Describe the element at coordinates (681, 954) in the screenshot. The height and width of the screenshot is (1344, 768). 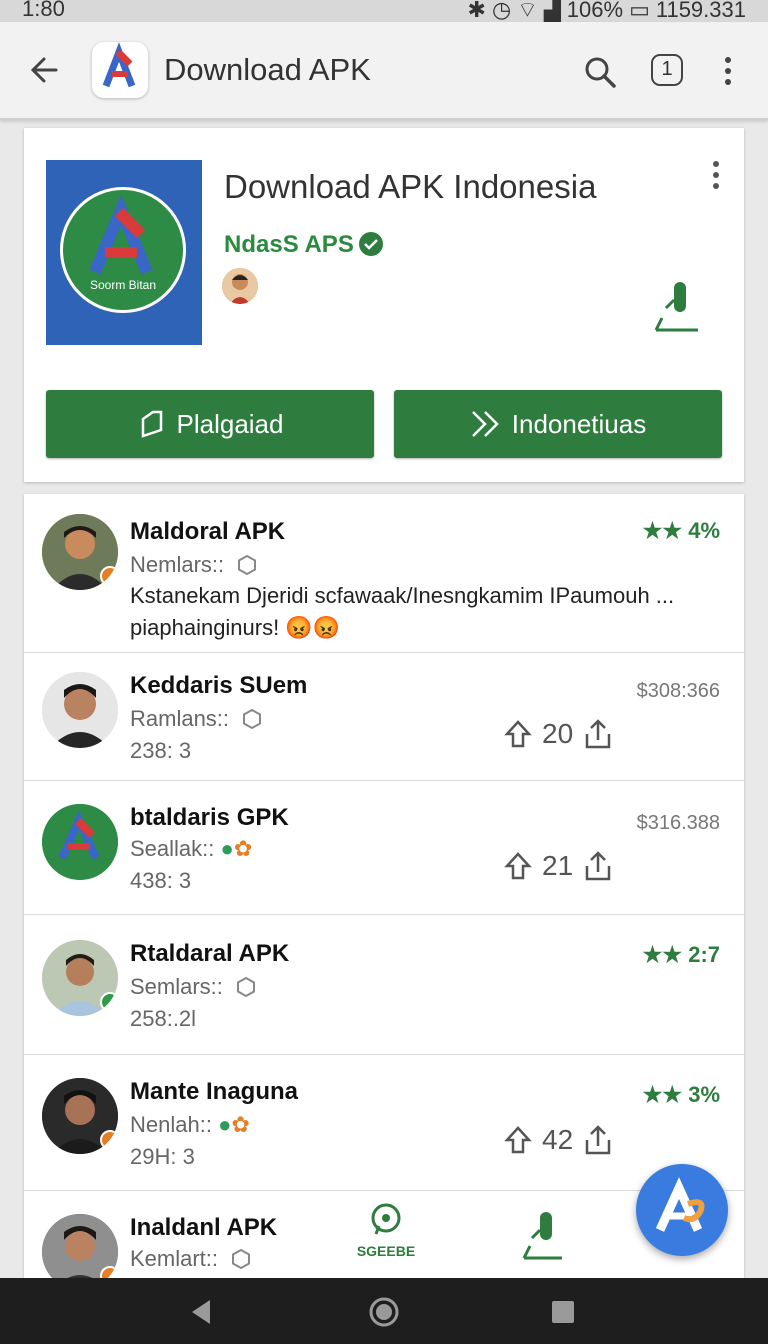
I see `rating-stars: ★★ 2:7` at that location.